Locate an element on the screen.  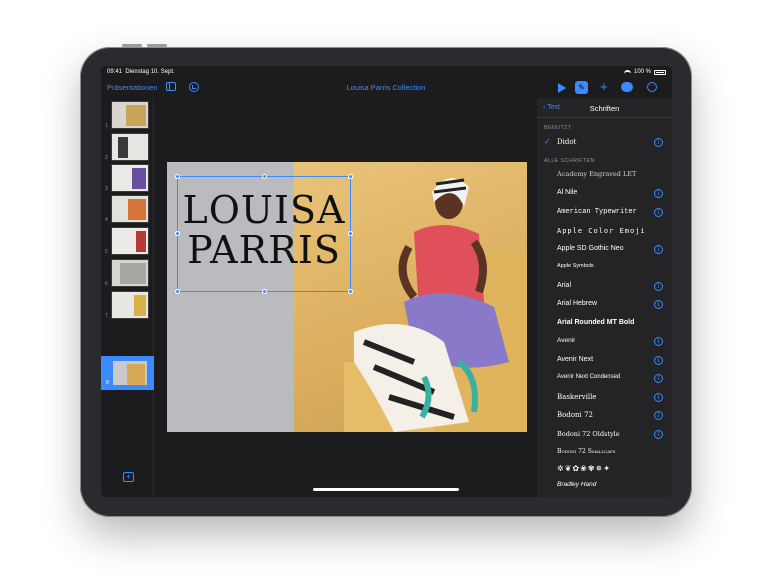
add-slide-button: + is located at coordinates (128, 477).